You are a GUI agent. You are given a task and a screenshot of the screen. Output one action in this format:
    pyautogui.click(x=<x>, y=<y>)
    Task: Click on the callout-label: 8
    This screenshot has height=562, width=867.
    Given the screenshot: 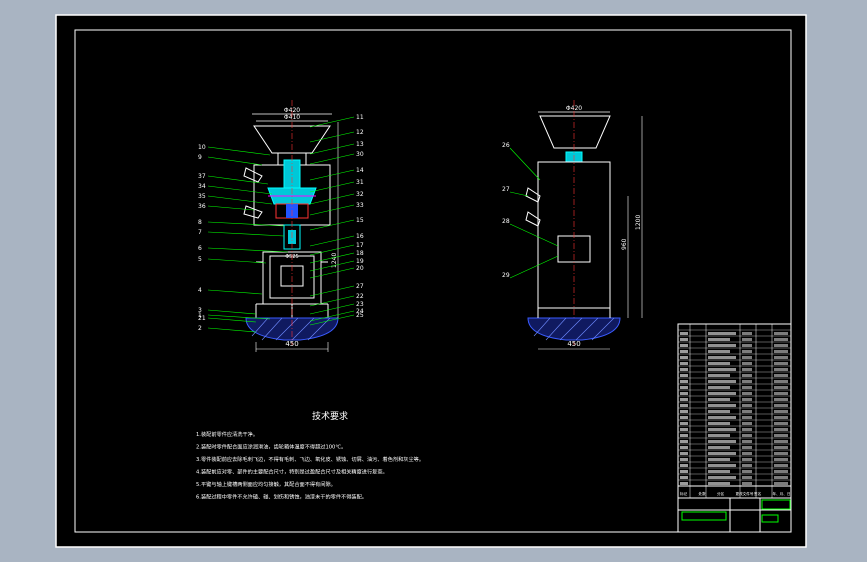 What is the action you would take?
    pyautogui.click(x=200, y=222)
    